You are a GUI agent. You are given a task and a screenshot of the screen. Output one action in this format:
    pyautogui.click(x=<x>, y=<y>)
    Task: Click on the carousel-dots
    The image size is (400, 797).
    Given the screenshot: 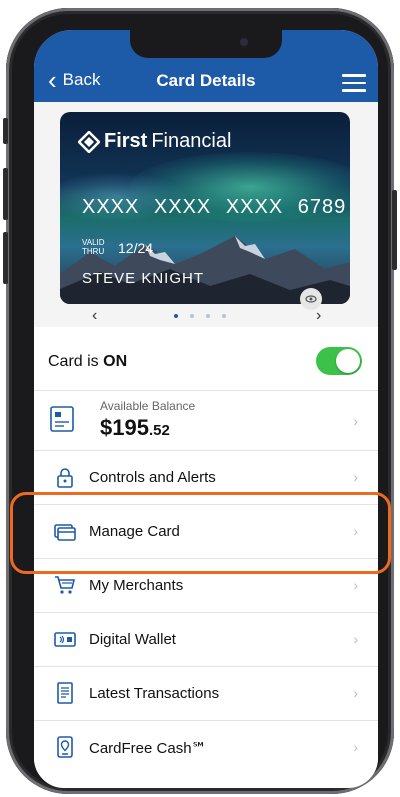 What is the action you would take?
    pyautogui.click(x=200, y=316)
    